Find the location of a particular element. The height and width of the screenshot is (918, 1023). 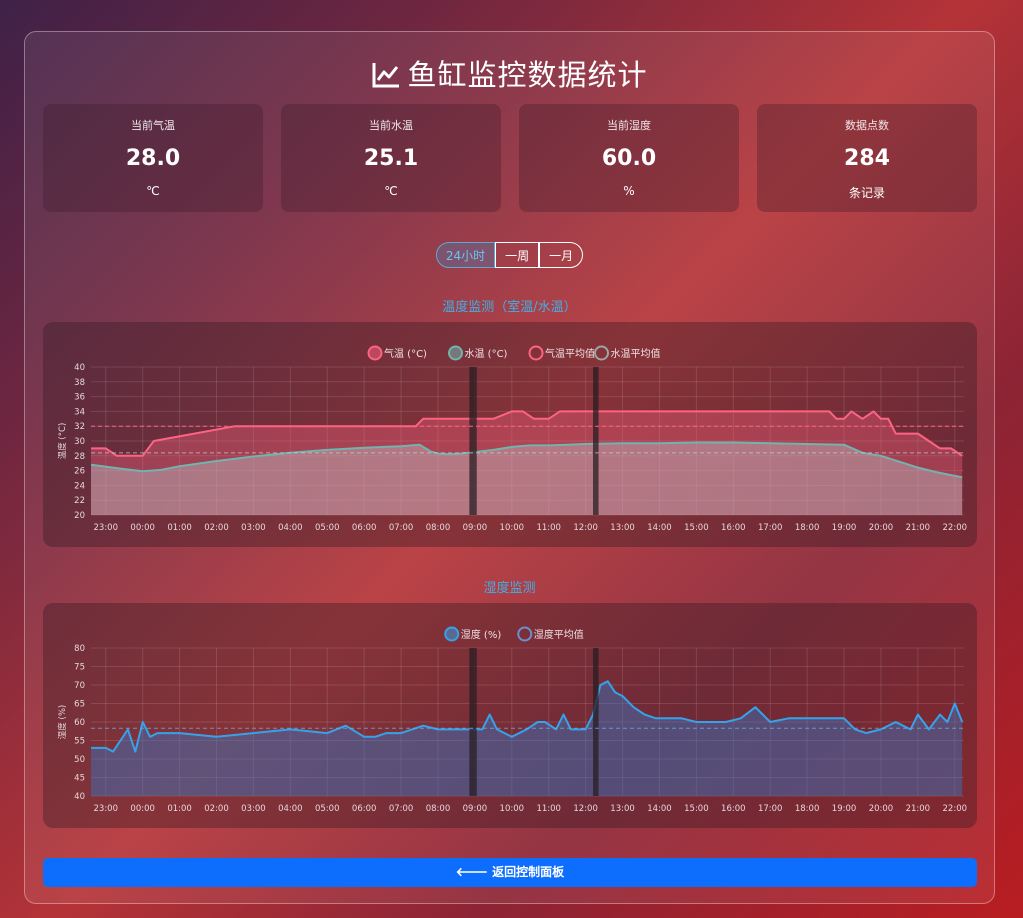

stat-value: 284 is located at coordinates (867, 158).